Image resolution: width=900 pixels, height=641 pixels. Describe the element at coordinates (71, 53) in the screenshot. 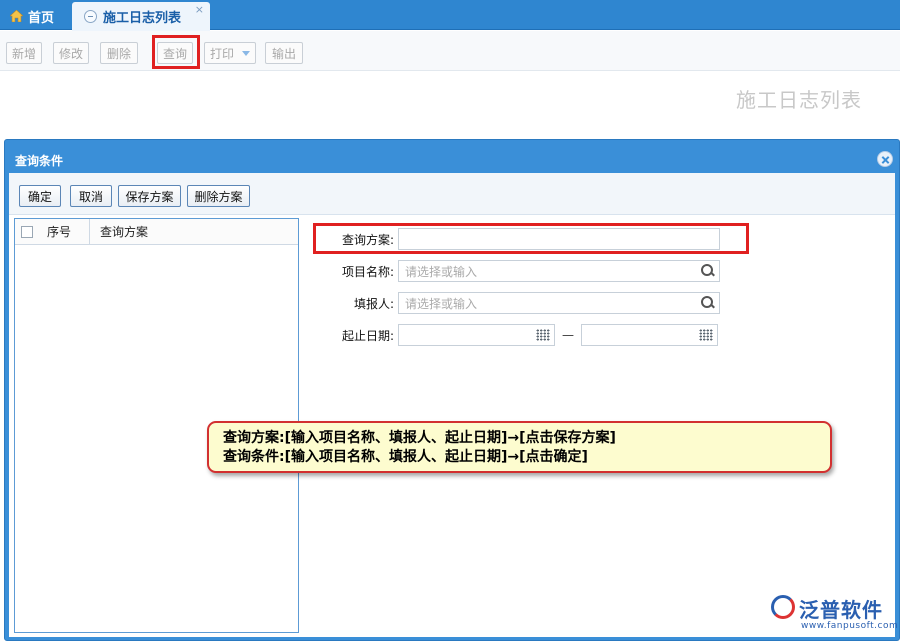

I see `edit-button: 修改` at that location.